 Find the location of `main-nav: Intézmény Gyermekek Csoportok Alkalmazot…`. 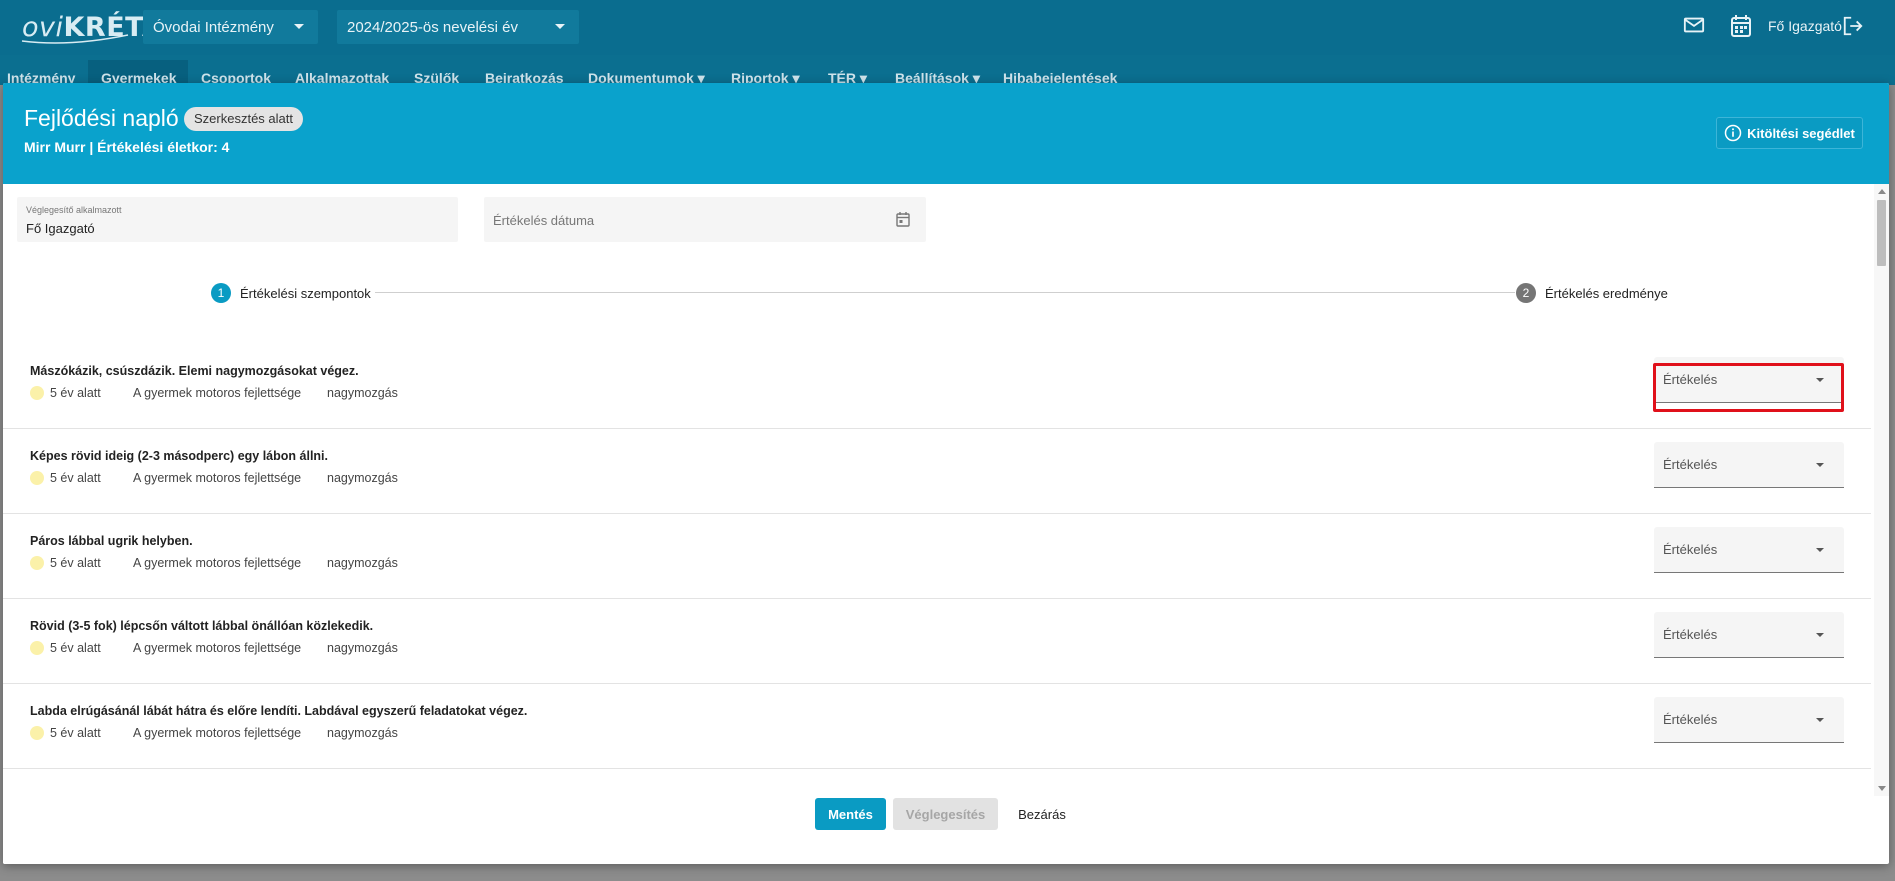

main-nav: Intézmény Gyermekek Csoportok Alkalmazot… is located at coordinates (947, 70).